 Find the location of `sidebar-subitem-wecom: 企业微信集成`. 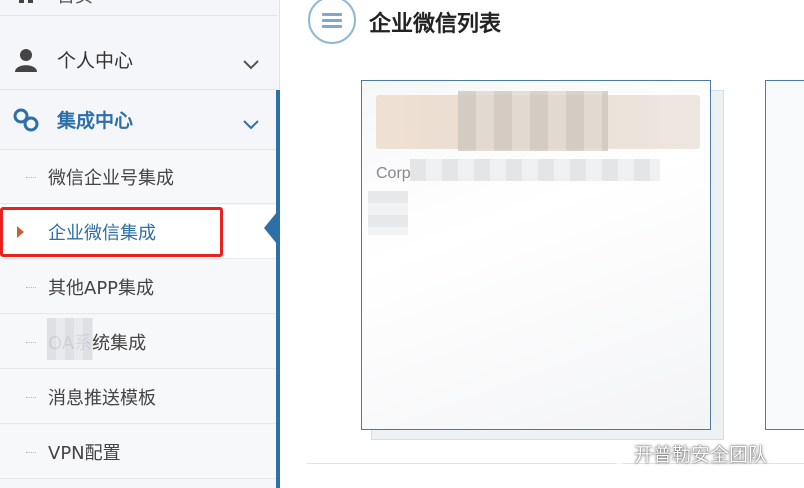

sidebar-subitem-wecom: 企业微信集成 is located at coordinates (138, 232).